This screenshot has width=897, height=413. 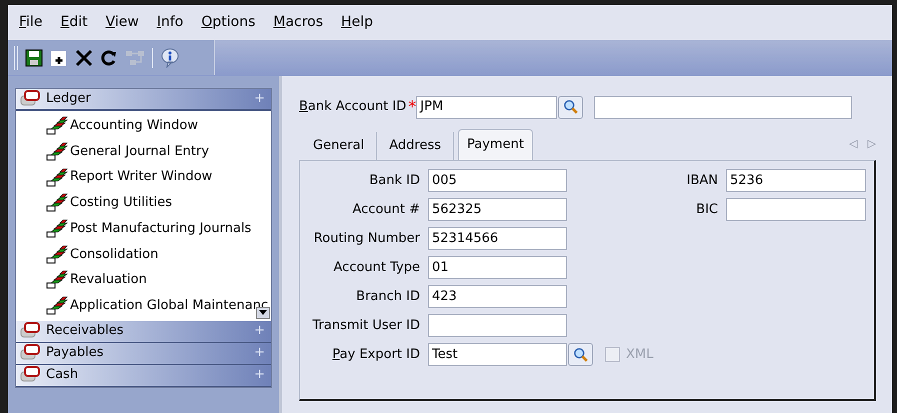 I want to click on menu-item: Help, so click(x=357, y=22).